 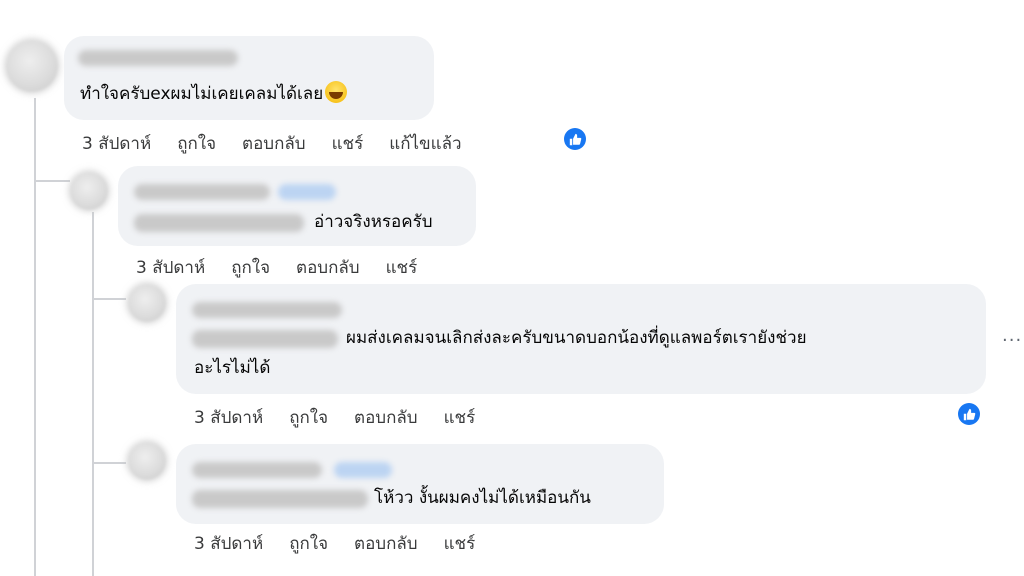 What do you see at coordinates (232, 368) in the screenshot?
I see `comment-text-line-2: อะไรไม่ได้` at bounding box center [232, 368].